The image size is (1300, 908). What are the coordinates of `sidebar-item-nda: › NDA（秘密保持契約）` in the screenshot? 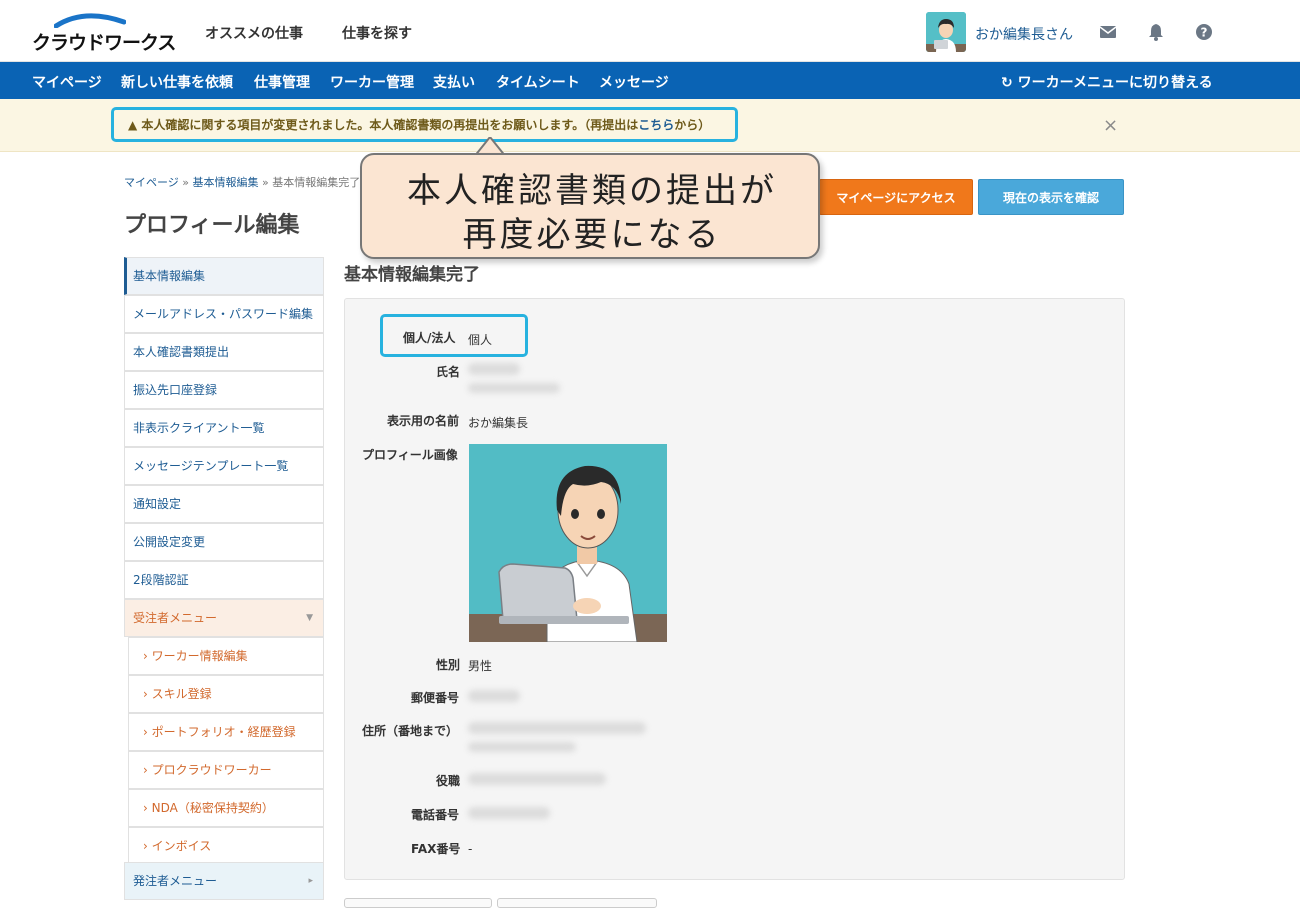 It's located at (226, 808).